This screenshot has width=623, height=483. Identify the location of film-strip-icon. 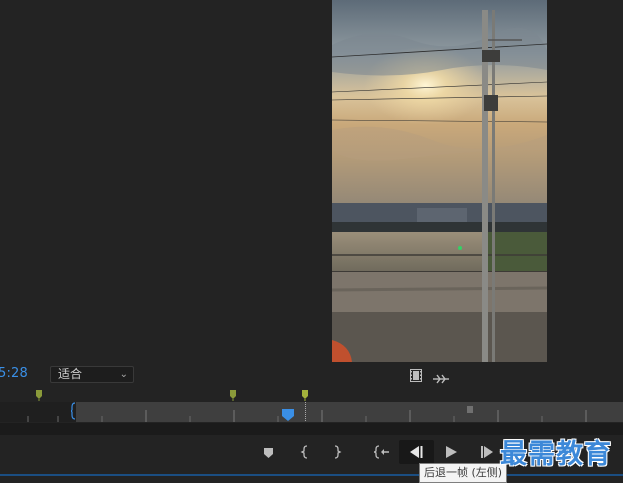
(416, 375).